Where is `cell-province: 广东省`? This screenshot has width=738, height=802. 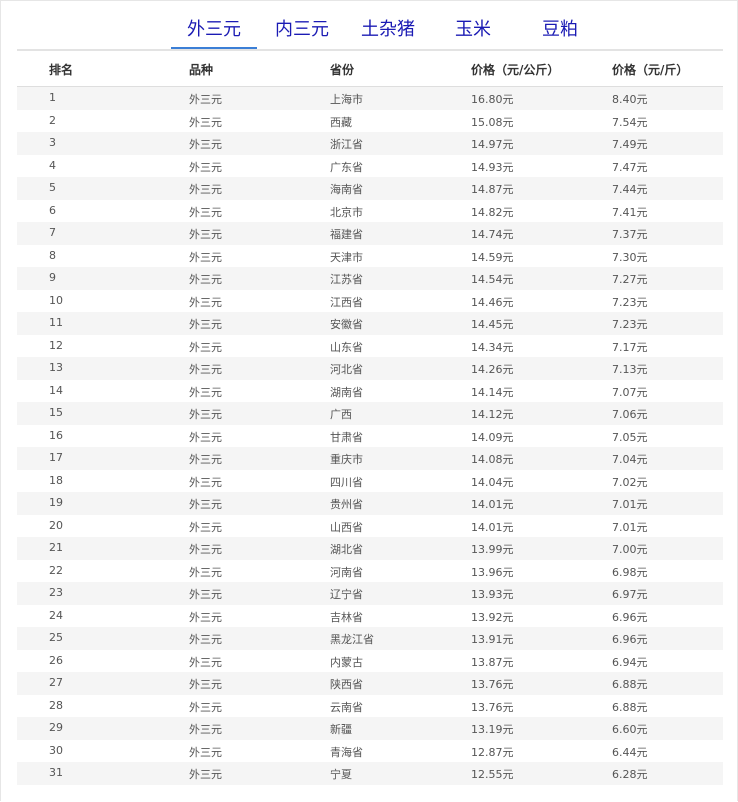 cell-province: 广东省 is located at coordinates (346, 167).